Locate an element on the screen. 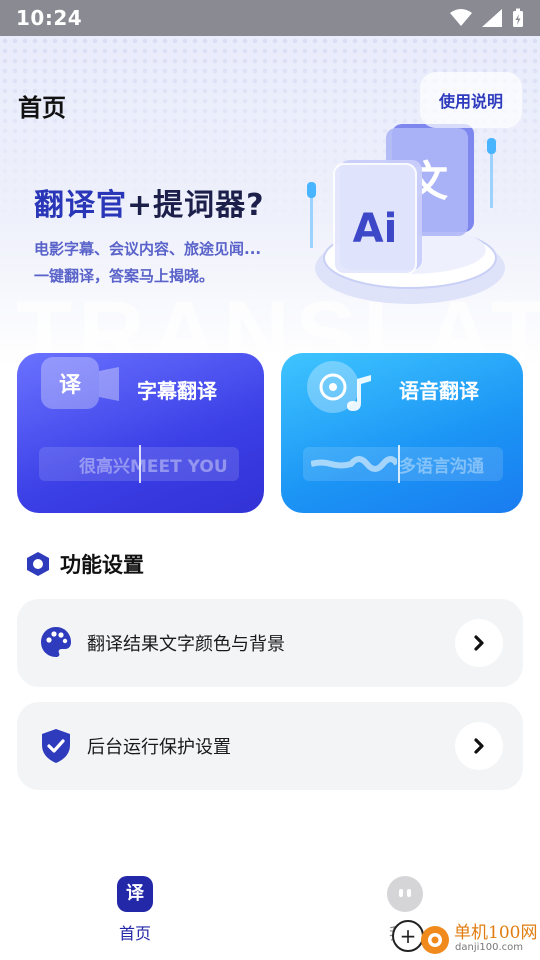 Image resolution: width=540 pixels, height=960 pixels. hero-headline-part2: +提词器? is located at coordinates (196, 205).